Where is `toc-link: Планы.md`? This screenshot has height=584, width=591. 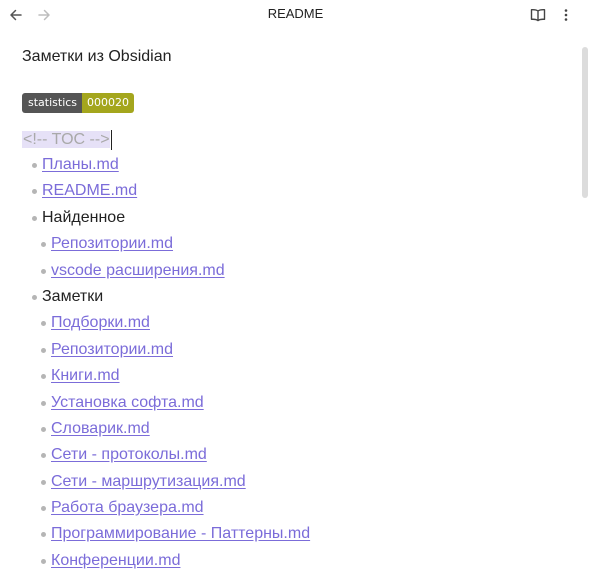
toc-link: Планы.md is located at coordinates (80, 164).